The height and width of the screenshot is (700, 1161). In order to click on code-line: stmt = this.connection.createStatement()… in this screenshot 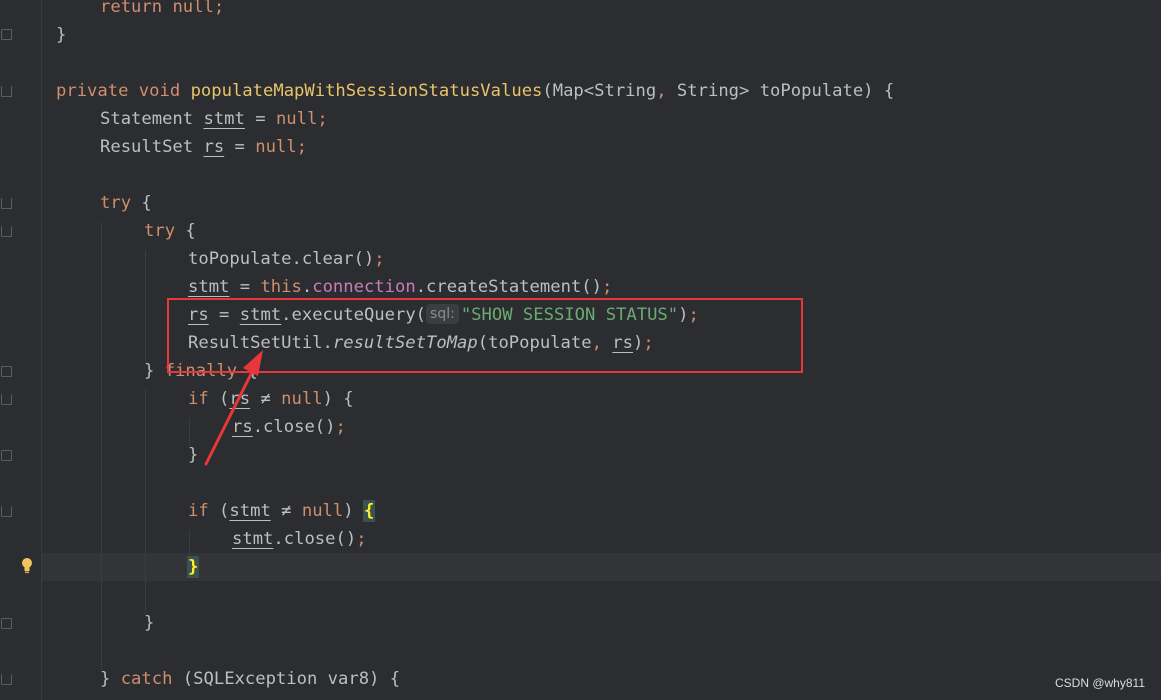, I will do `click(400, 287)`.